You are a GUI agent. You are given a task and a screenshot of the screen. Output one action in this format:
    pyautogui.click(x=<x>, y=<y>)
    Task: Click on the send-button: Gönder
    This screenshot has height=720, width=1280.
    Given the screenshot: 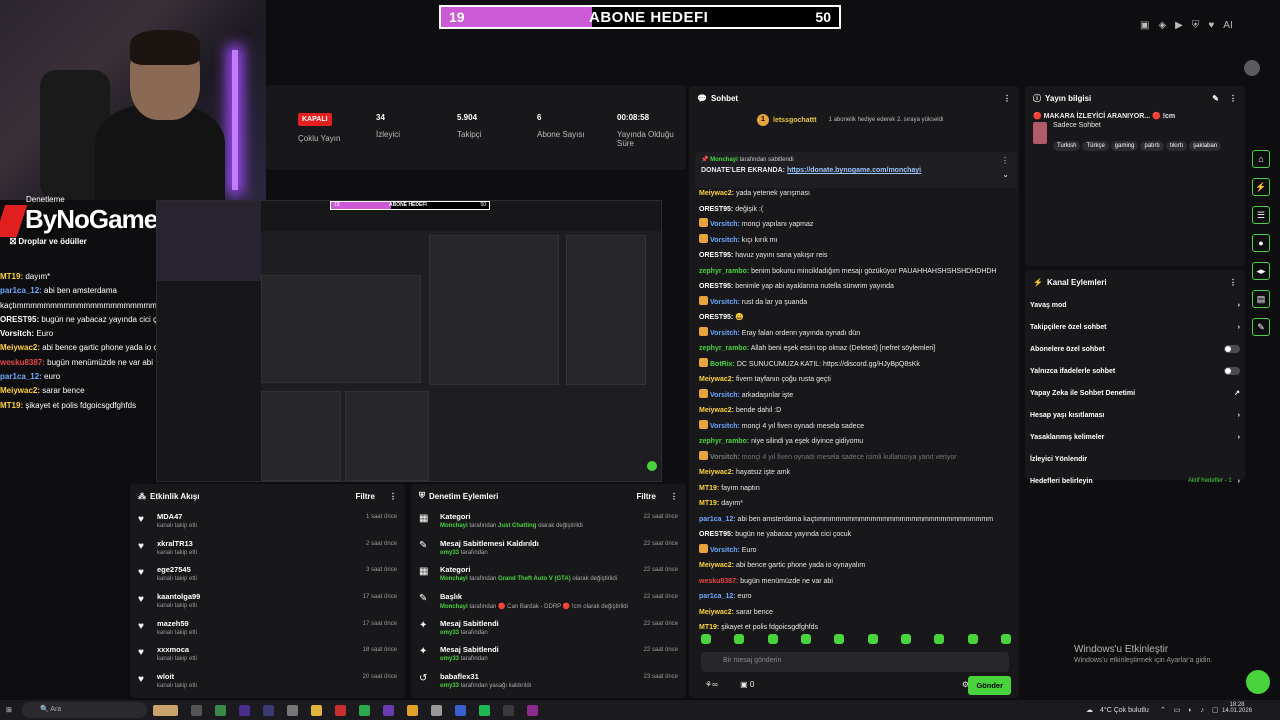 What is the action you would take?
    pyautogui.click(x=989, y=685)
    